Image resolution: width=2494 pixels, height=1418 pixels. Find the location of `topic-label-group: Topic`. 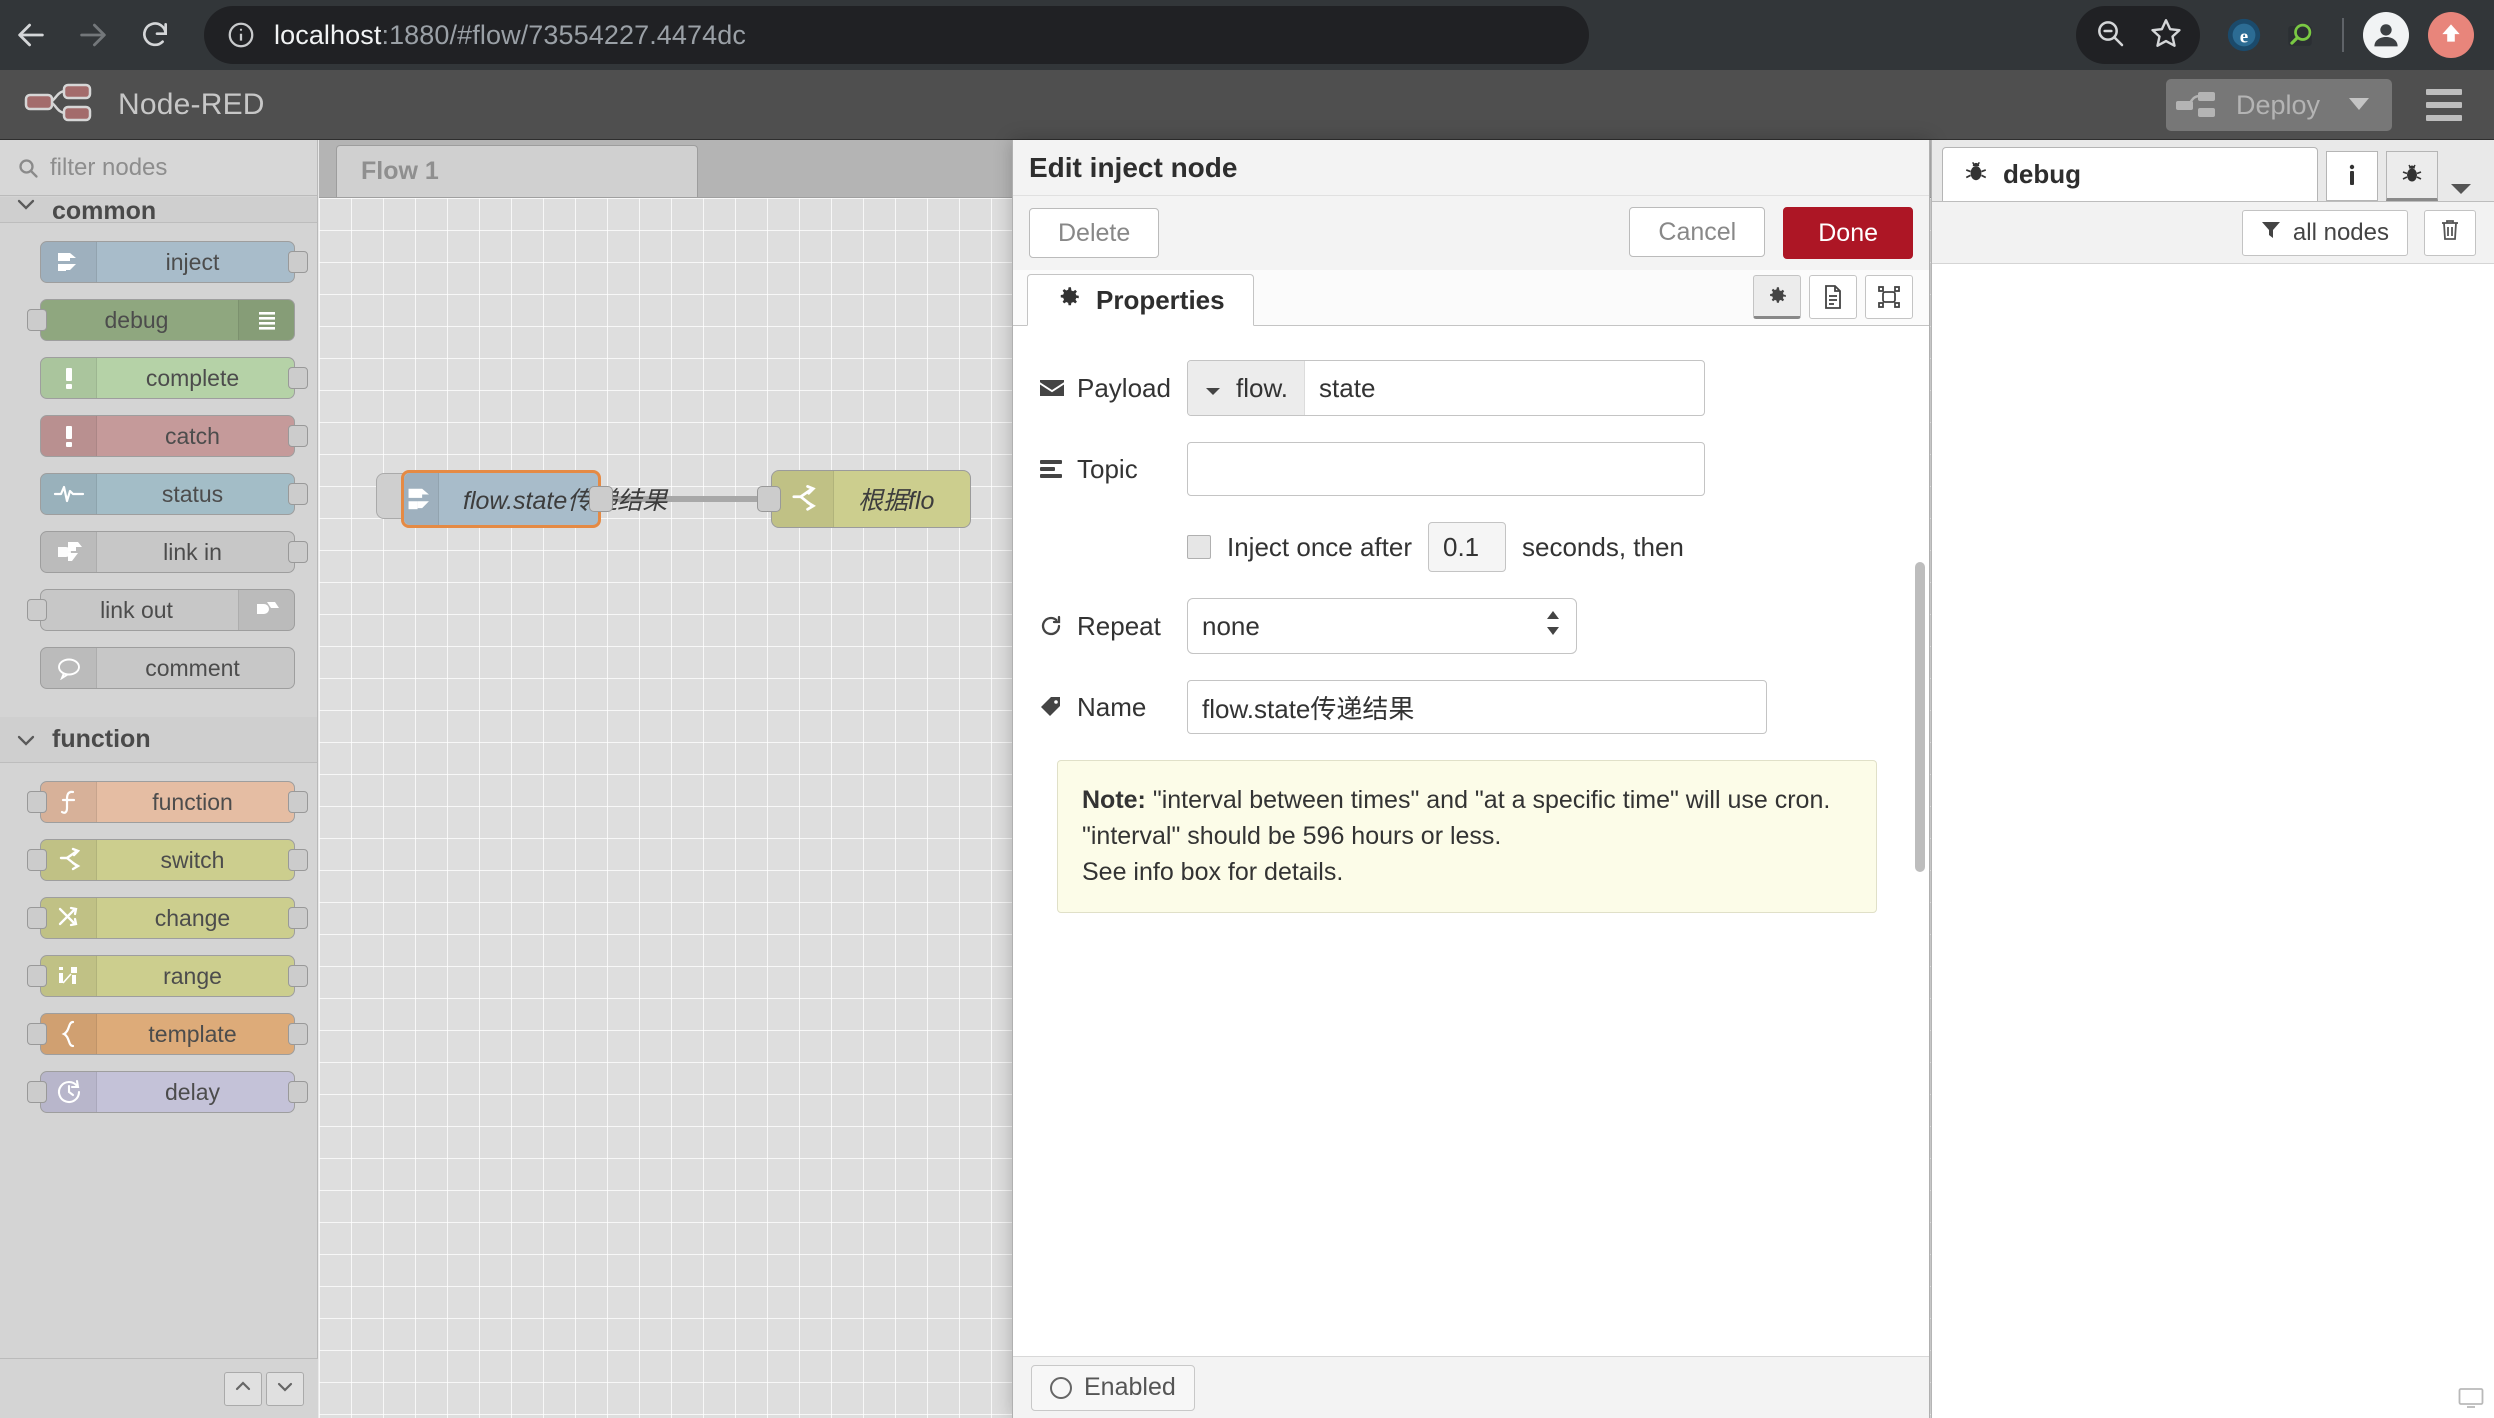

topic-label-group: Topic is located at coordinates (1113, 469).